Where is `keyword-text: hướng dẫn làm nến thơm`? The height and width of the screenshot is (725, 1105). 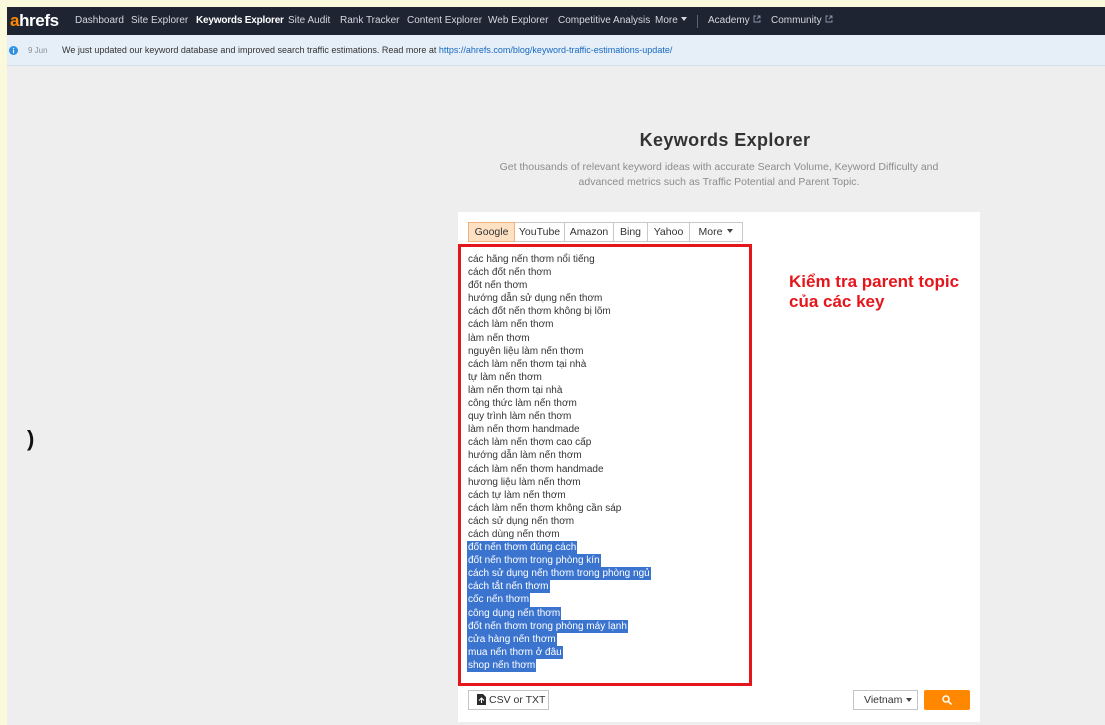
keyword-text: hướng dẫn làm nến thơm is located at coordinates (525, 456).